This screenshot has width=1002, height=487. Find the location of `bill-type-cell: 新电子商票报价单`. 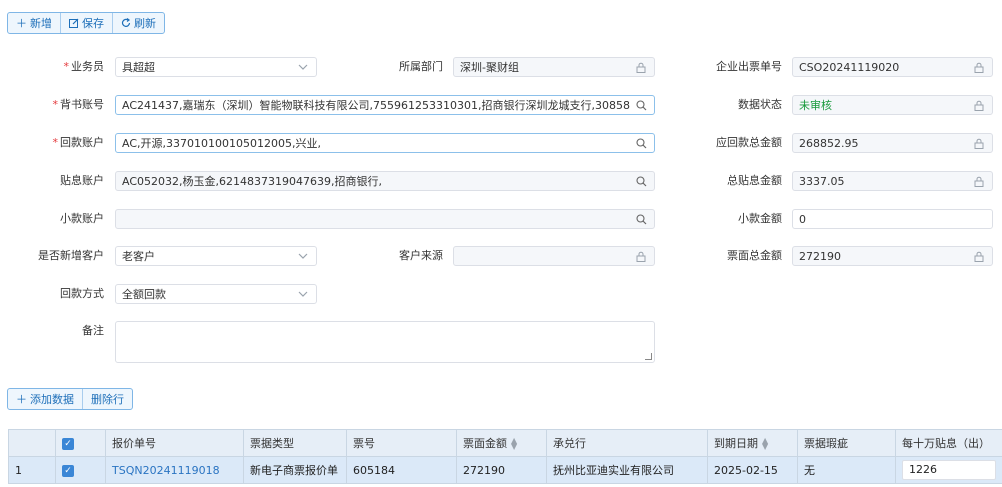

bill-type-cell: 新电子商票报价单 is located at coordinates (295, 470).